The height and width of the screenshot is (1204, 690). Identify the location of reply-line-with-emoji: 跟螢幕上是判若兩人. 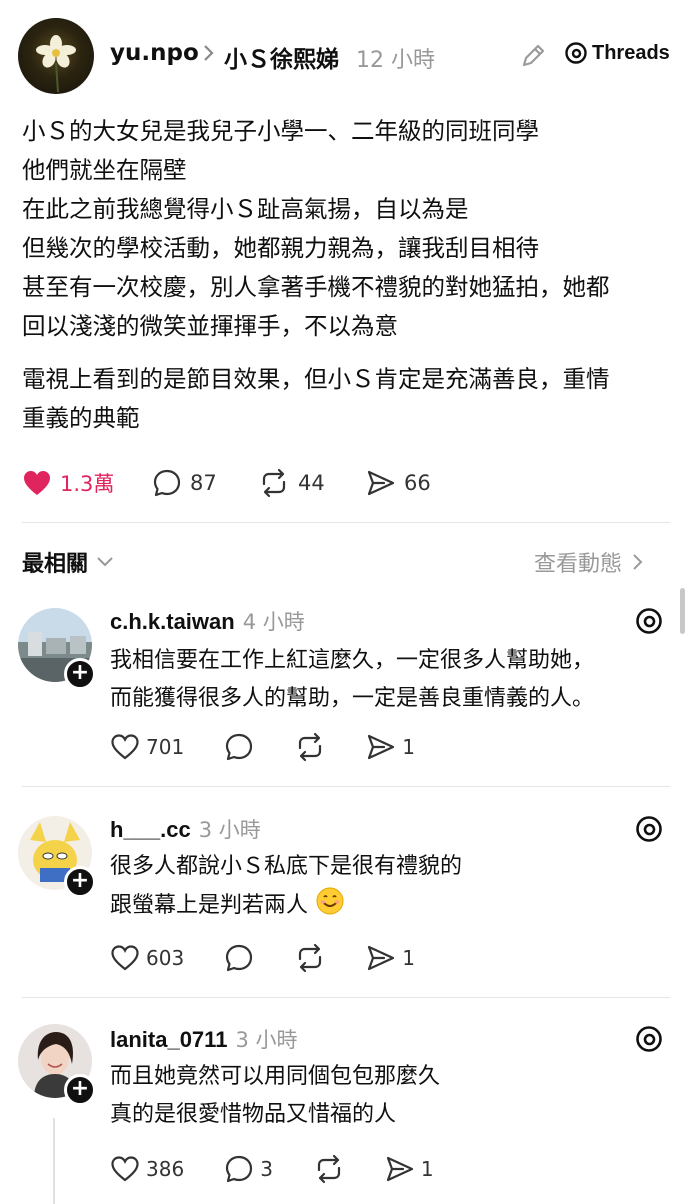
(286, 907).